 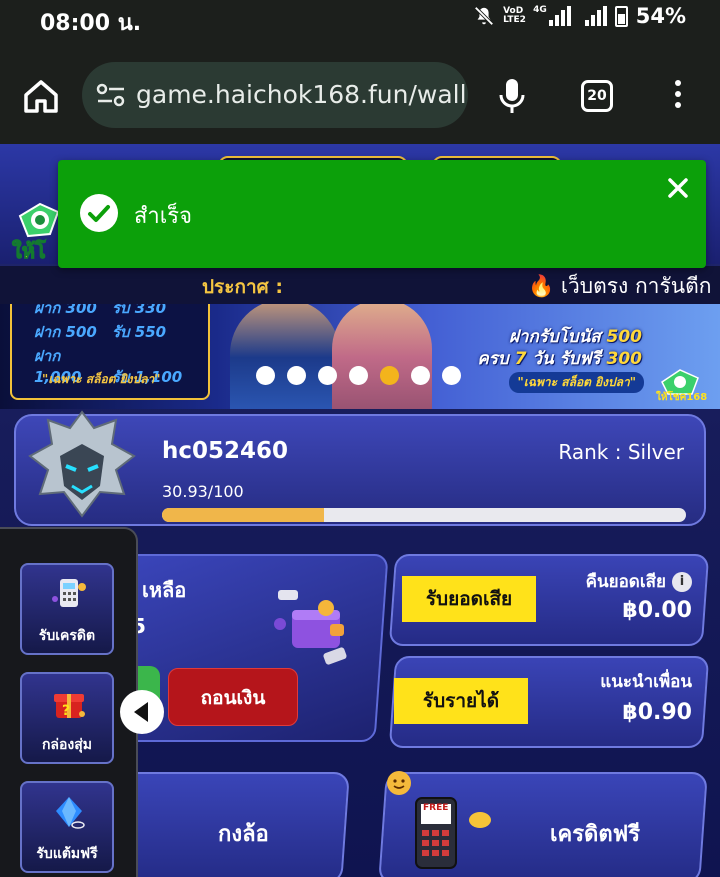 I want to click on withdraw-button: ถอนเงิน, so click(x=233, y=697).